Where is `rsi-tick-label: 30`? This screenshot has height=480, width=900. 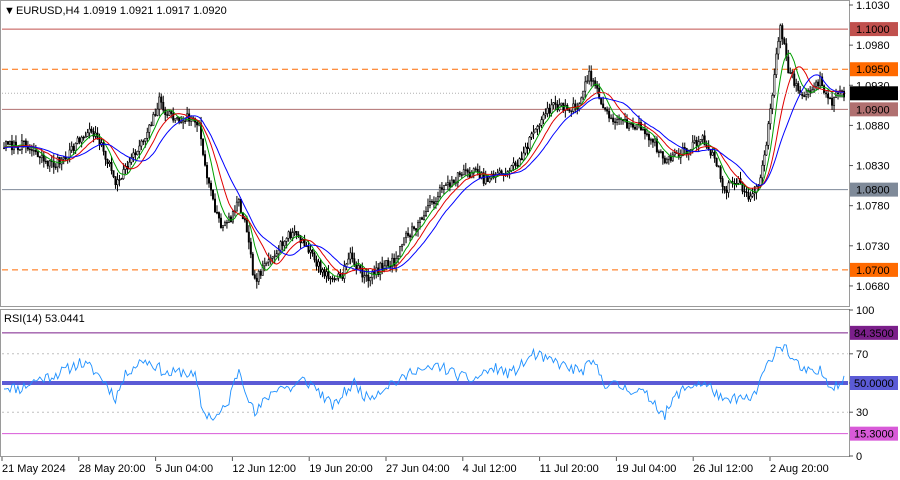
rsi-tick-label: 30 is located at coordinates (862, 413).